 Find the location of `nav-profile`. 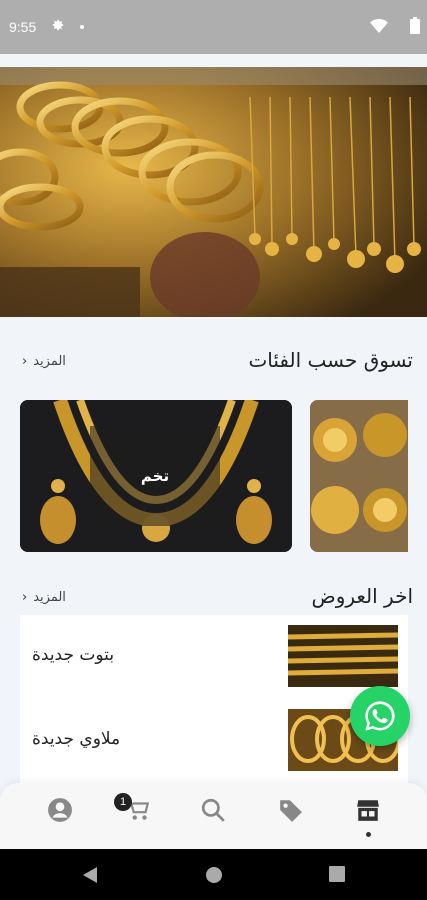

nav-profile is located at coordinates (60, 810).